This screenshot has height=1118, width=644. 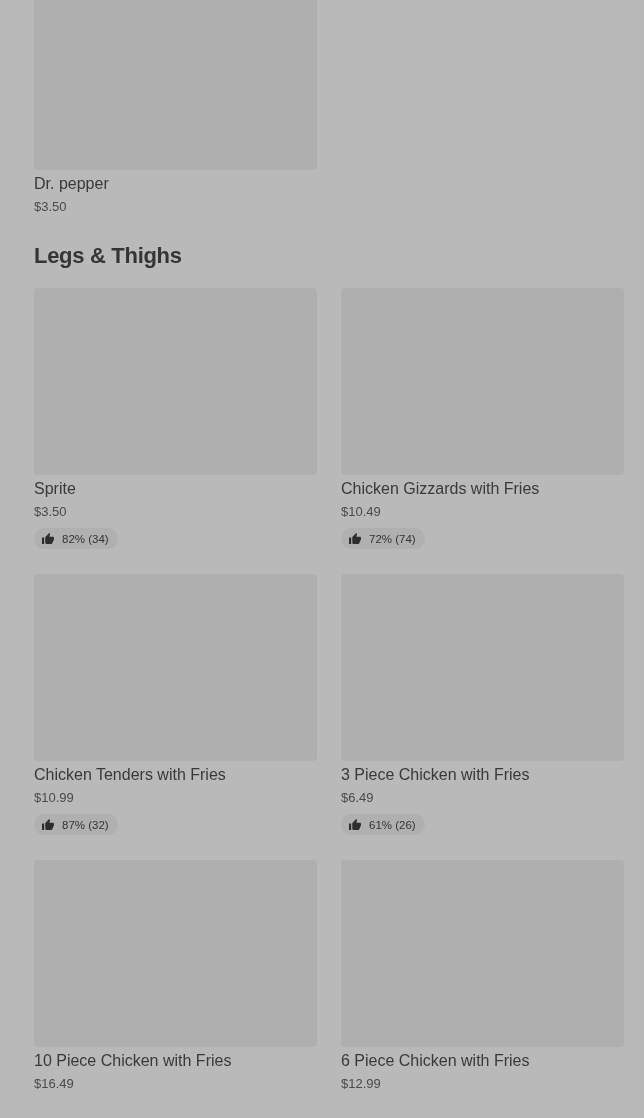 What do you see at coordinates (54, 1084) in the screenshot?
I see `item-price: $16.49` at bounding box center [54, 1084].